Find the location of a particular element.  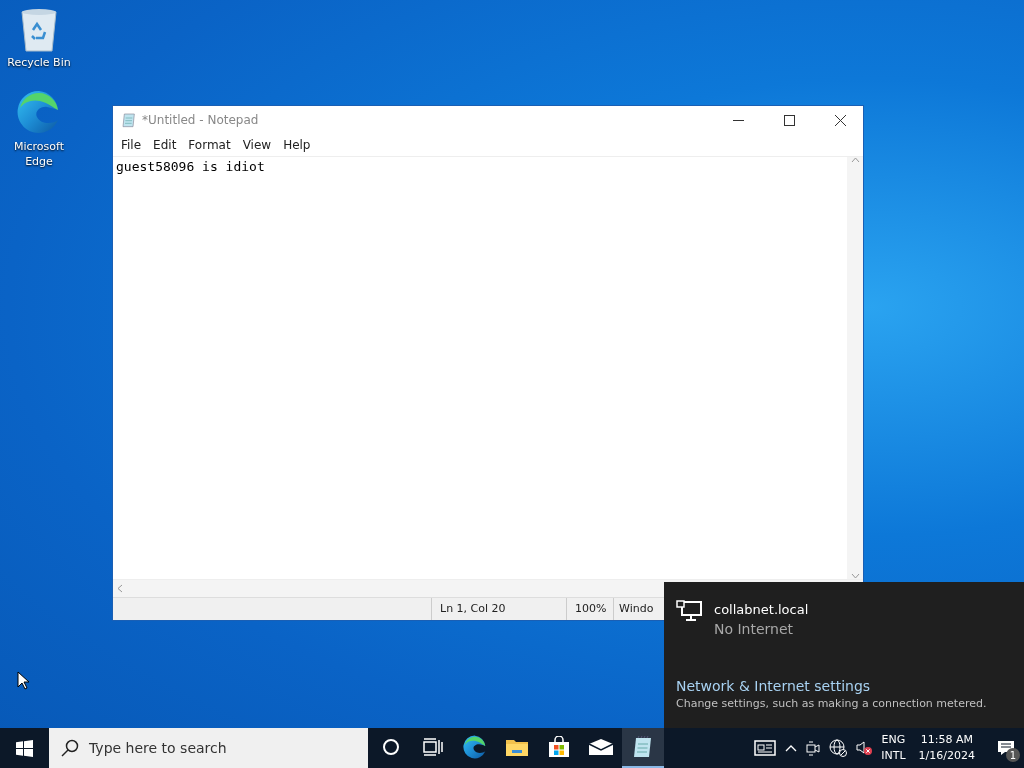

menu-item: Edit is located at coordinates (165, 145).